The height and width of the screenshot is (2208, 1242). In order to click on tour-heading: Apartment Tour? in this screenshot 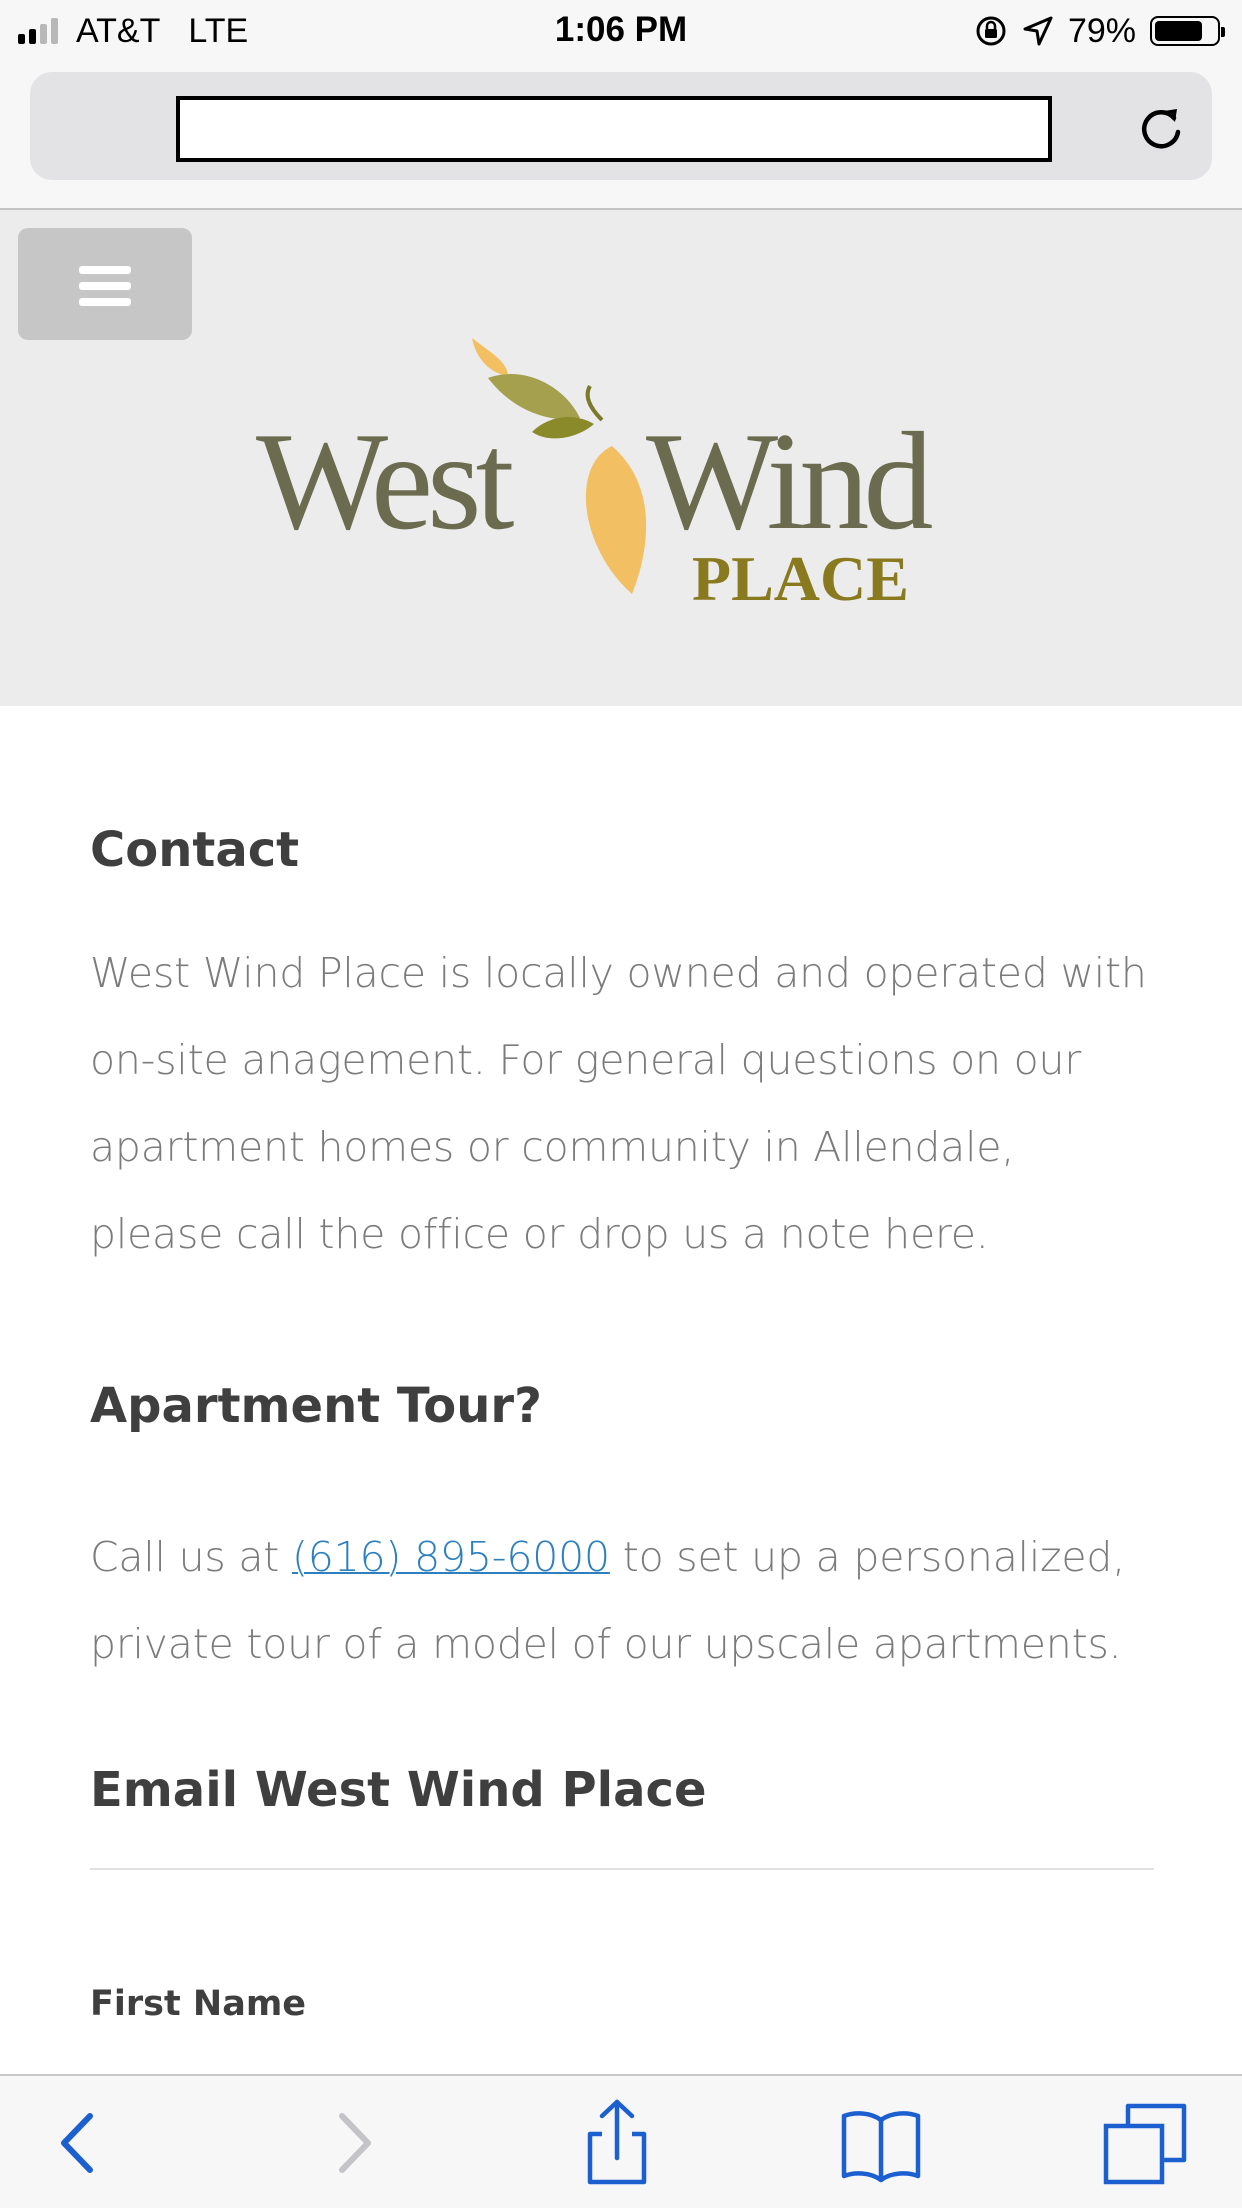, I will do `click(316, 1406)`.